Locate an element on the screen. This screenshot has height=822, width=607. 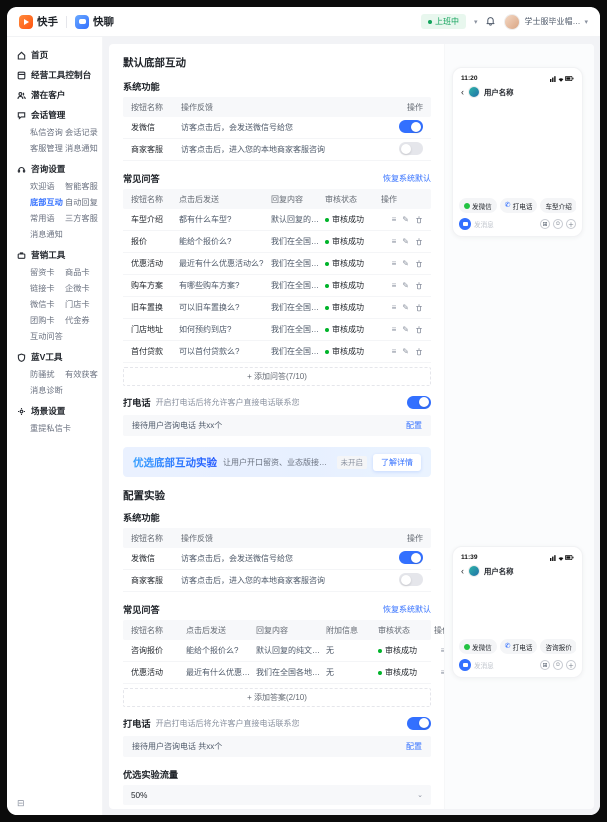
config-link: 配置 is located at coordinates (414, 425).